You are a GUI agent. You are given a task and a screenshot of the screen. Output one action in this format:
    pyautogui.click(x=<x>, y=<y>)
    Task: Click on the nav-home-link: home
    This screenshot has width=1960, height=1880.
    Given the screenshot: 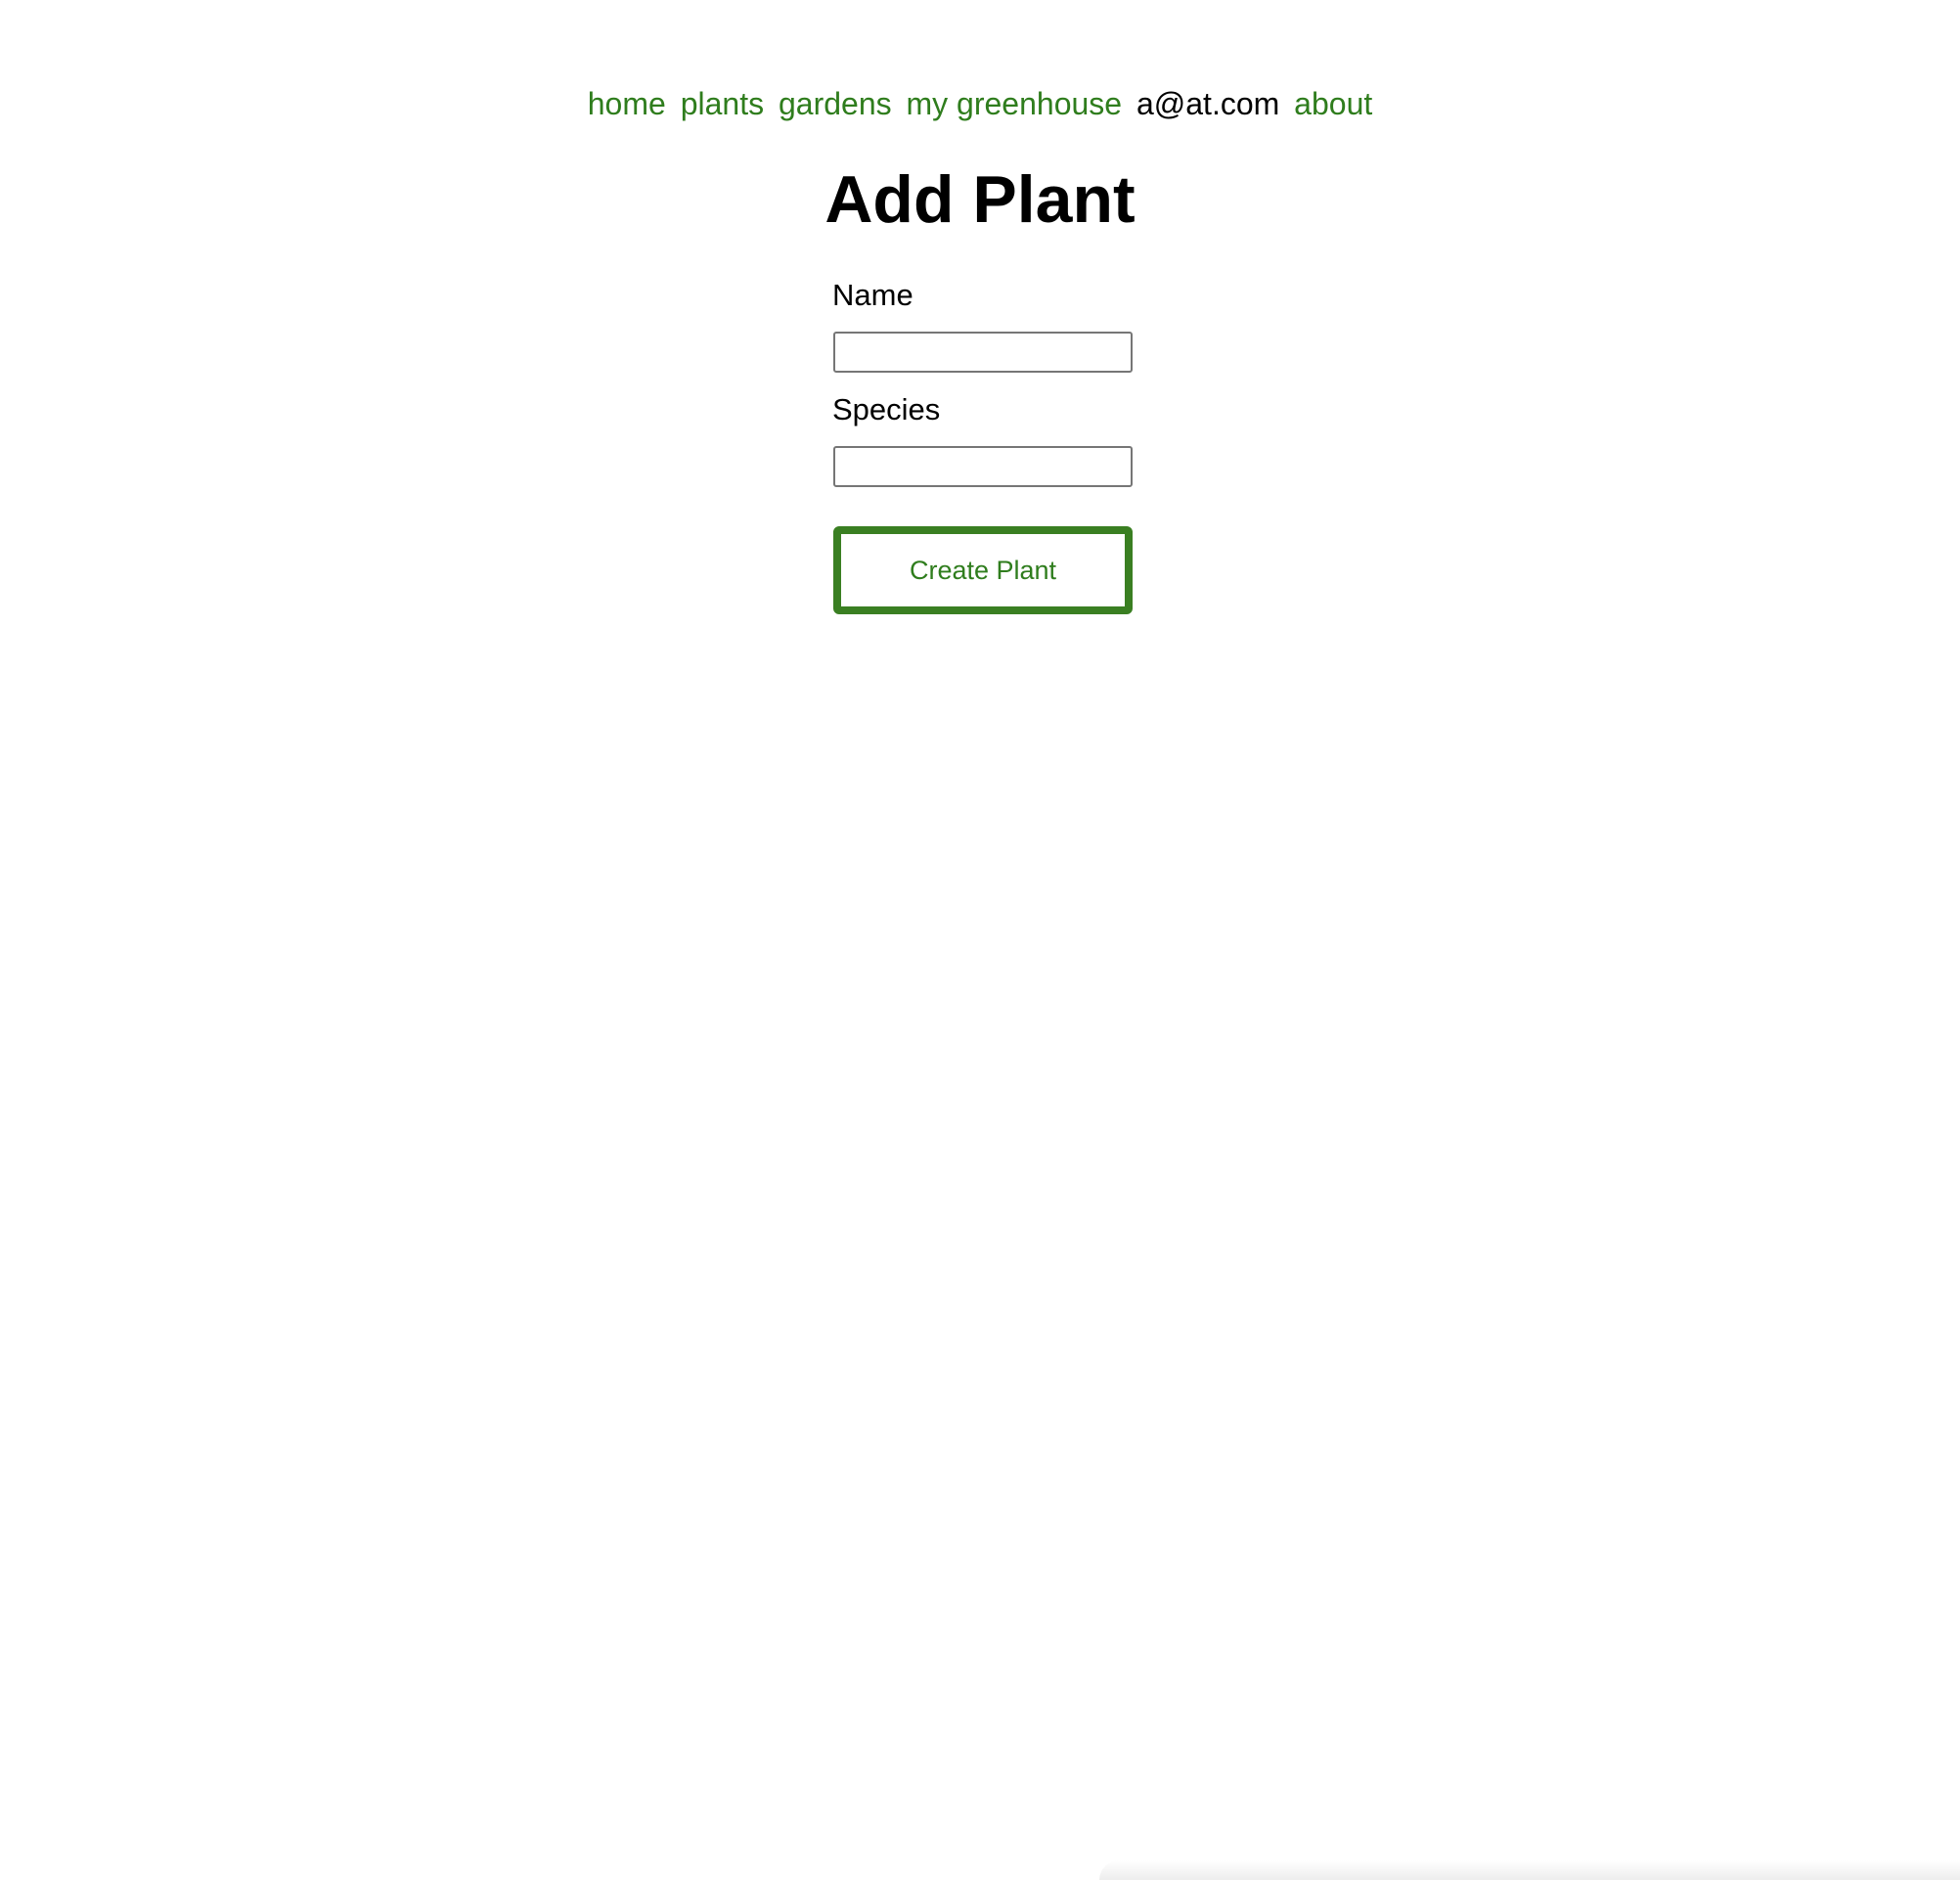 What is the action you would take?
    pyautogui.click(x=627, y=103)
    